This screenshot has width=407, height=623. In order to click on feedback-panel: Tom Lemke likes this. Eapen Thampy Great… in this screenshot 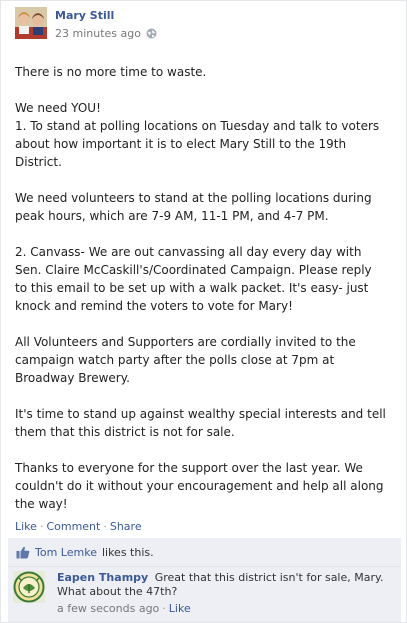, I will do `click(204, 580)`.